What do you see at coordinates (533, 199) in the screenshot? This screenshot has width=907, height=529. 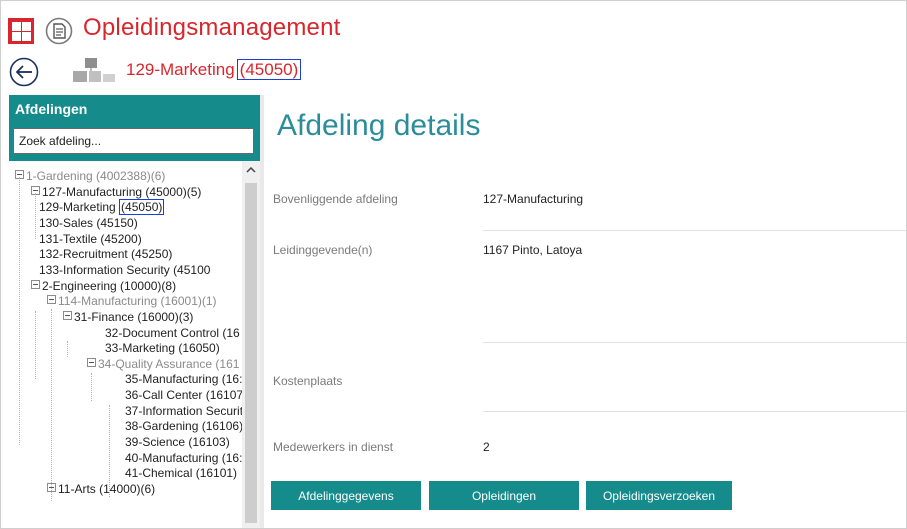 I see `field-value-parent: 127-Manufacturing` at bounding box center [533, 199].